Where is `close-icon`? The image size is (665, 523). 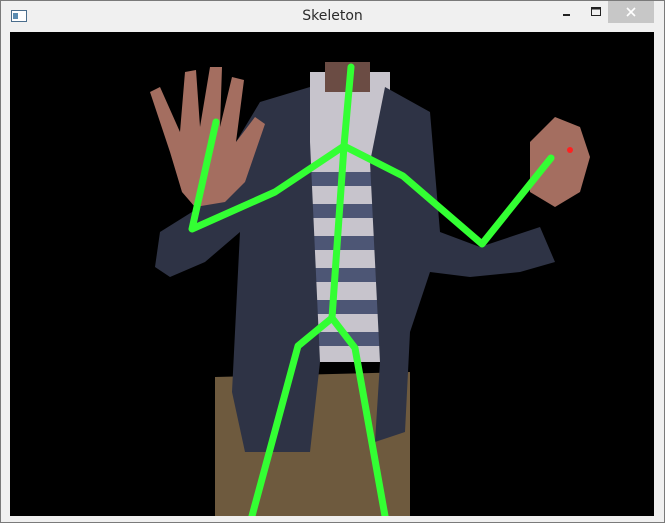
close-icon is located at coordinates (631, 12).